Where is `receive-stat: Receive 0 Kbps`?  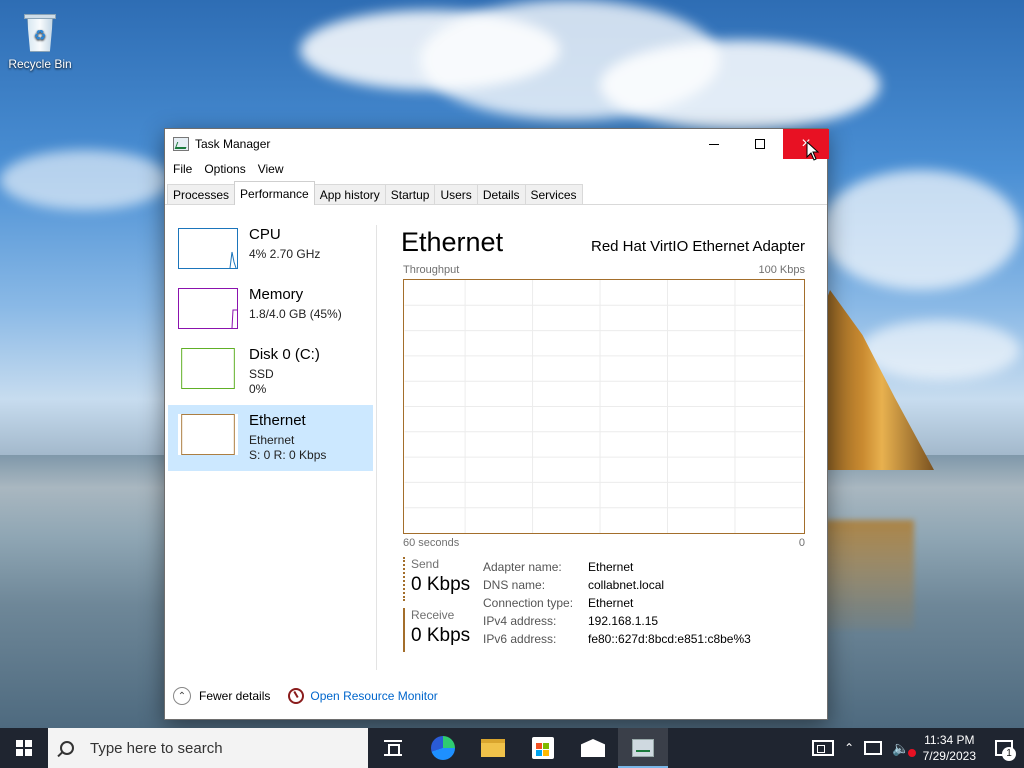
receive-stat: Receive 0 Kbps is located at coordinates (443, 630).